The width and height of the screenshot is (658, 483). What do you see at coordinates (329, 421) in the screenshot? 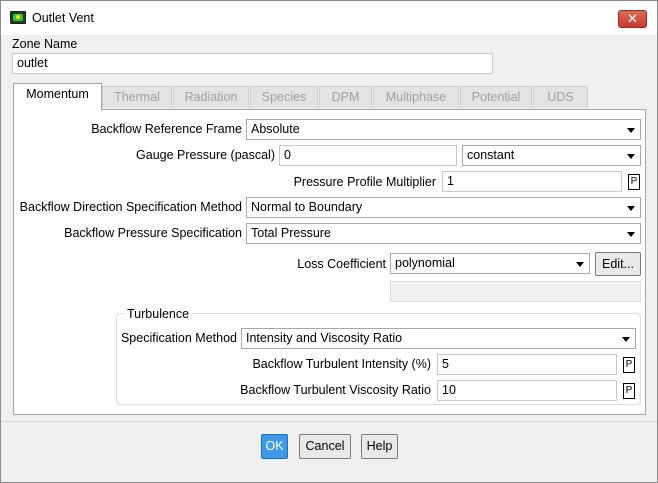
I see `separator` at bounding box center [329, 421].